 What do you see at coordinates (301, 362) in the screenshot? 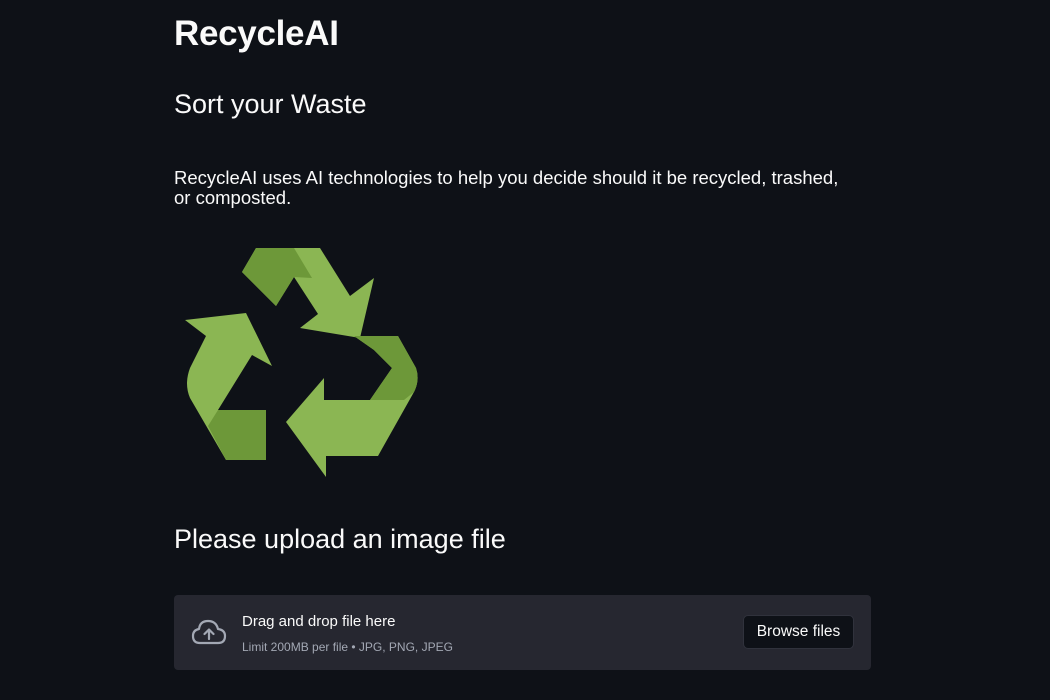
I see `recycle-icon` at bounding box center [301, 362].